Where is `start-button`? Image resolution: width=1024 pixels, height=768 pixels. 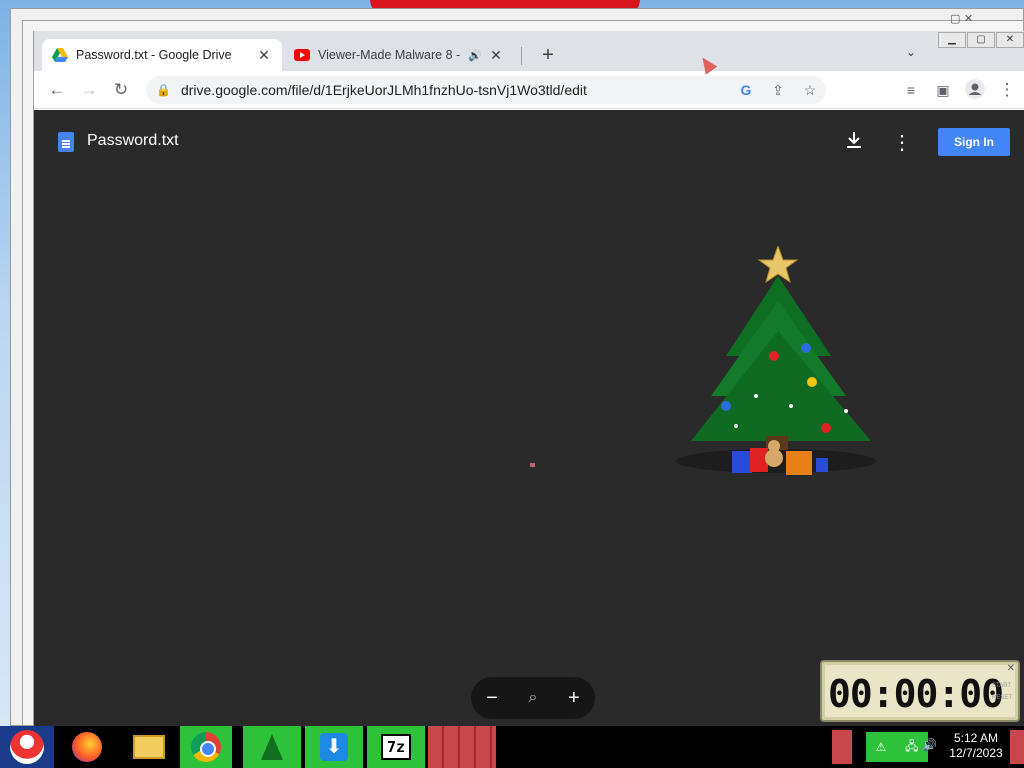
start-button is located at coordinates (27, 747).